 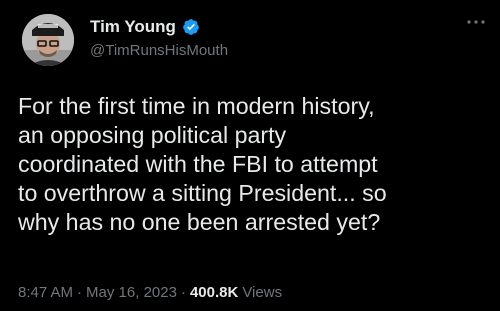 I want to click on views-count: 400.8K, so click(x=214, y=292).